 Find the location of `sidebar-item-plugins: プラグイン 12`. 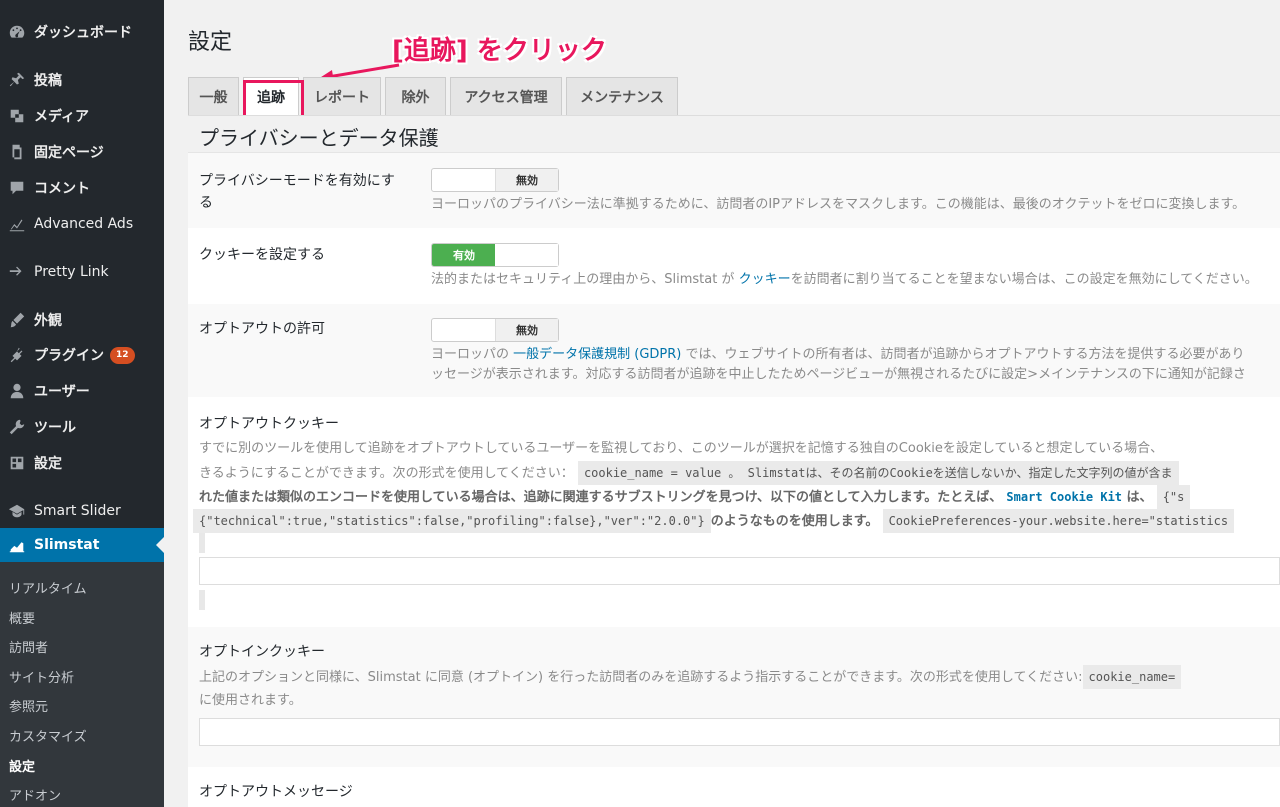

sidebar-item-plugins: プラグイン 12 is located at coordinates (82, 355).